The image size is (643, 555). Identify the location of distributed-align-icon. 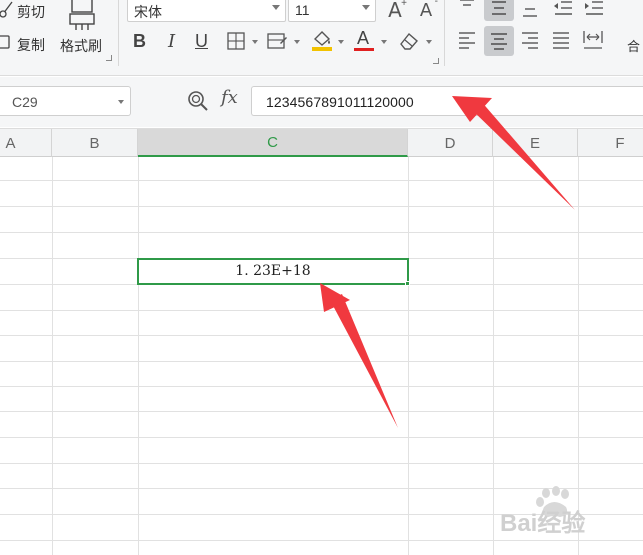
(593, 40).